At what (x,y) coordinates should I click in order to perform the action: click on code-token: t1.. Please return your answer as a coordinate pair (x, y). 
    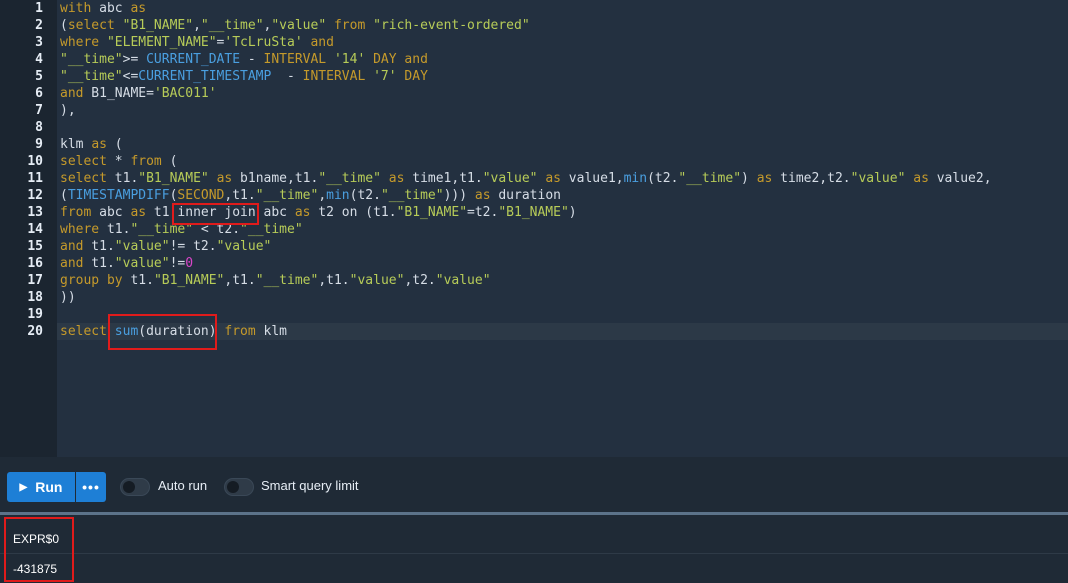
    Looking at the image, I should click on (99, 263).